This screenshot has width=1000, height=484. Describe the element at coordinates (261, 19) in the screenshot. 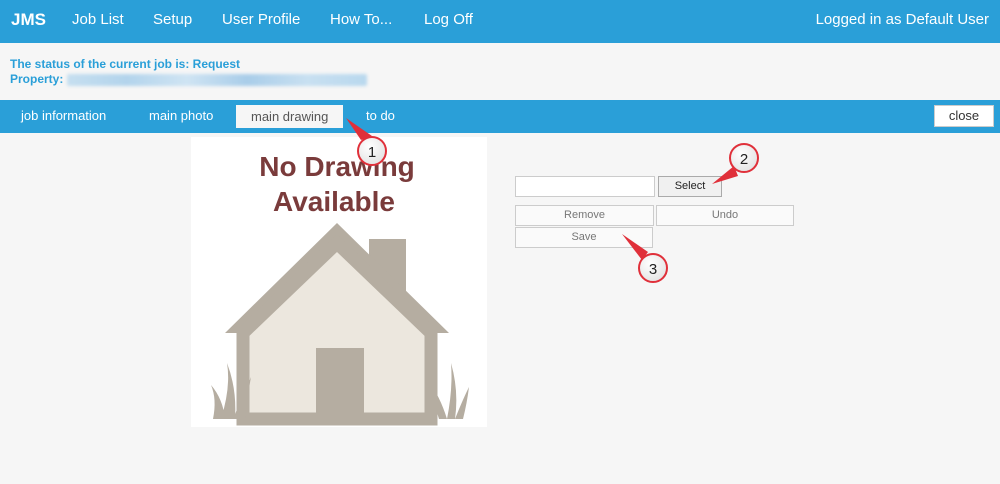

I see `nav-user-profile: User Profile` at that location.